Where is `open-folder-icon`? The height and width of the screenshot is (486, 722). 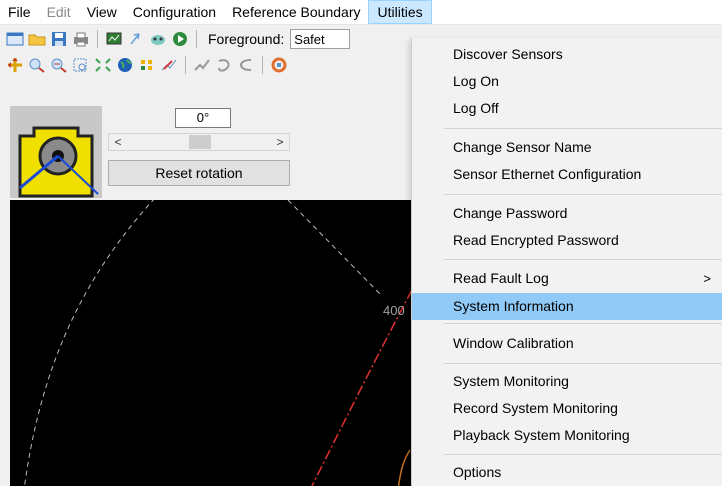
open-folder-icon is located at coordinates (37, 39).